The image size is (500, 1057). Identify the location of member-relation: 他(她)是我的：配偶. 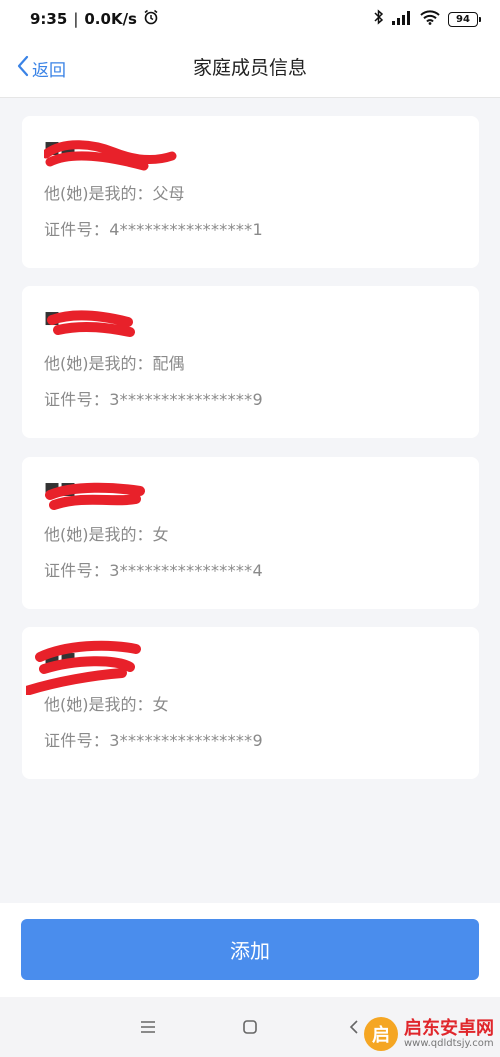
(114, 363).